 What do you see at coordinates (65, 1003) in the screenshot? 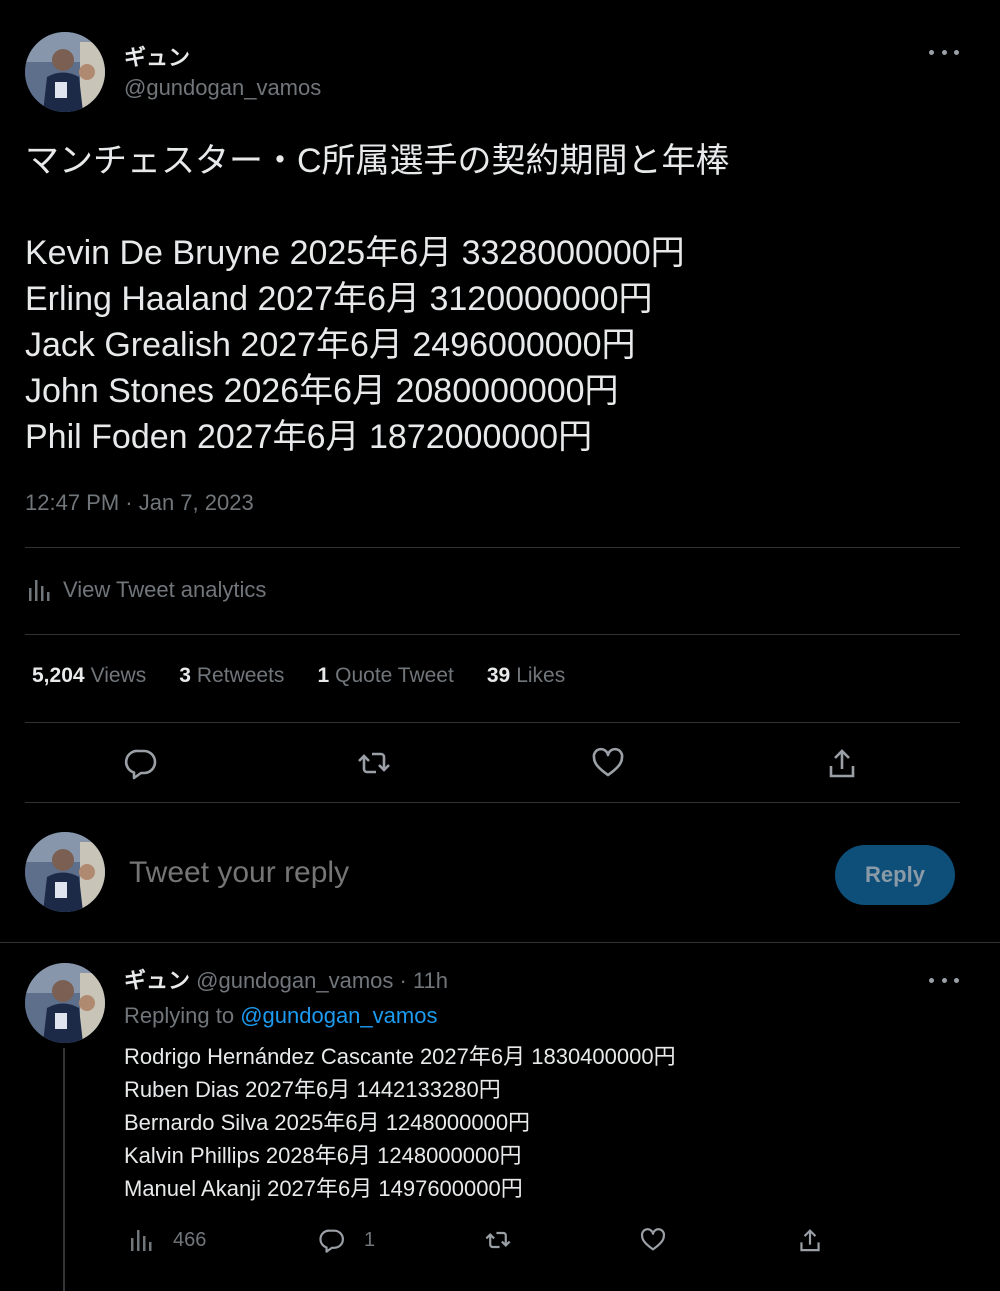
I see `reply-author-avatar` at bounding box center [65, 1003].